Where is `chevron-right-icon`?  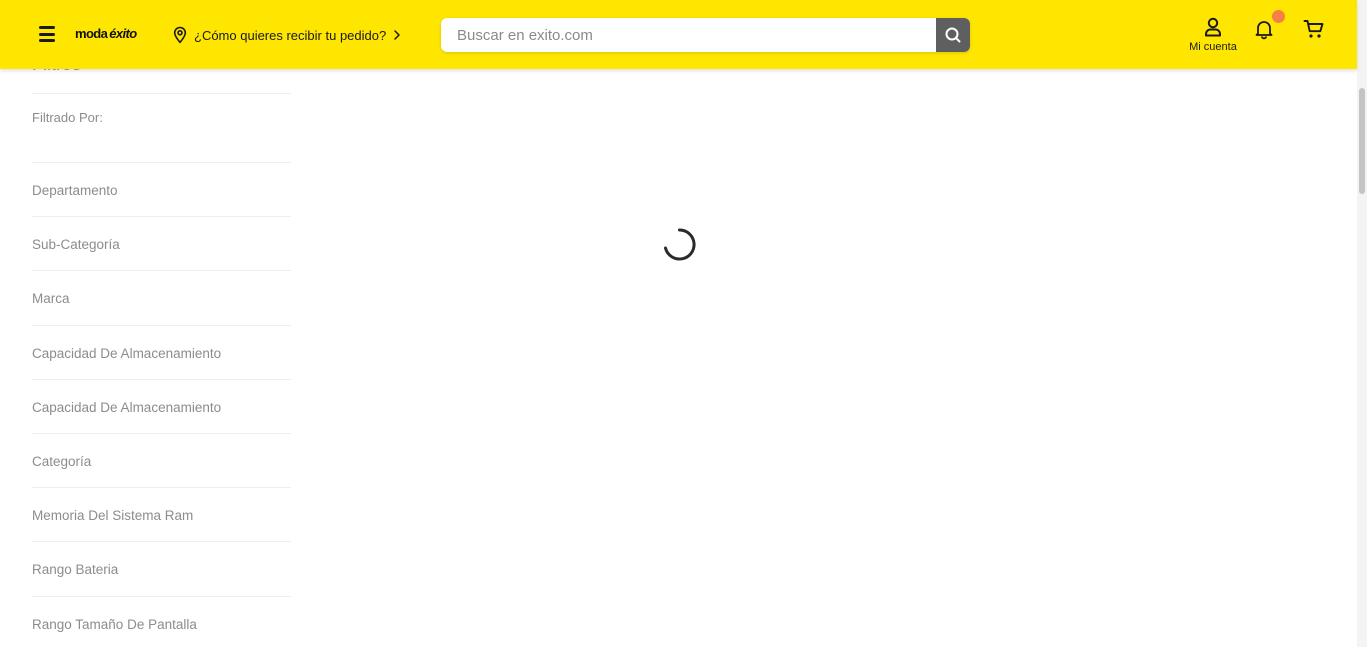 chevron-right-icon is located at coordinates (397, 35).